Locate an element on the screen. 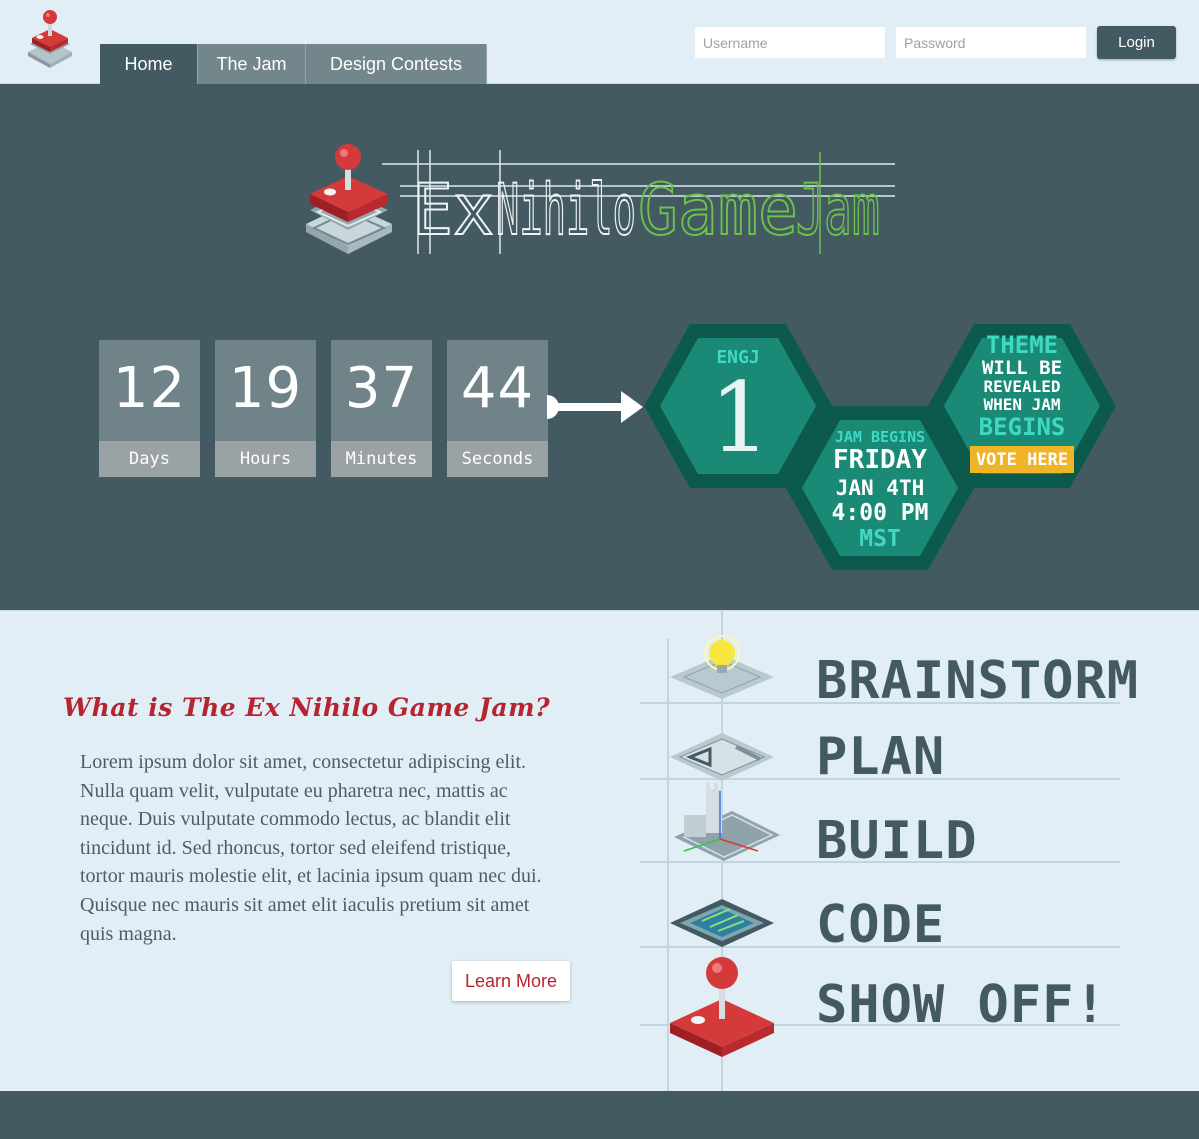 The width and height of the screenshot is (1199, 1139). countdown-seconds: 44 Seconds is located at coordinates (497, 408).